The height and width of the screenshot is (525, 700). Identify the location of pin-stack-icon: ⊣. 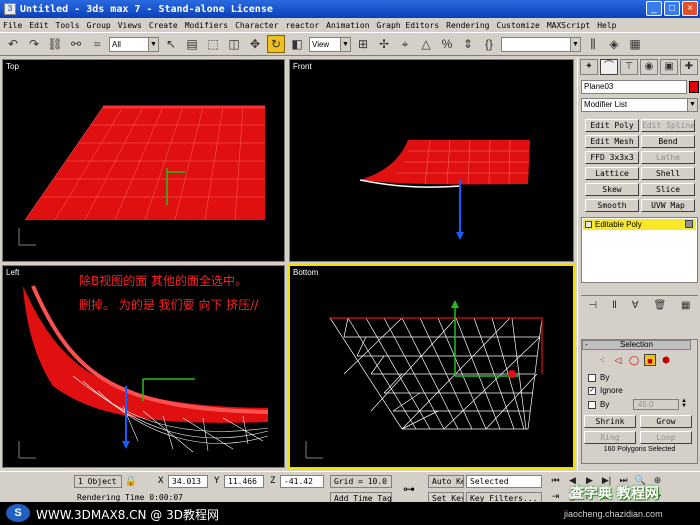
(592, 305).